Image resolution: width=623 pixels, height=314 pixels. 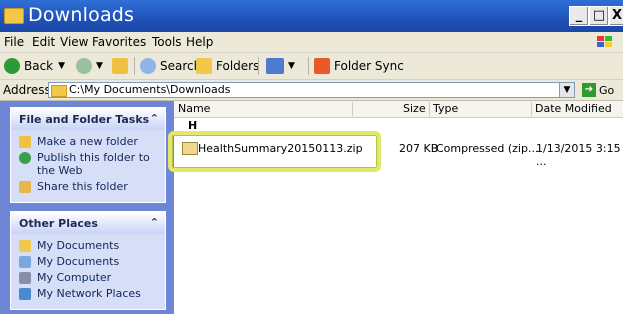 What do you see at coordinates (589, 90) in the screenshot?
I see `go-arrow-icon: ➔` at bounding box center [589, 90].